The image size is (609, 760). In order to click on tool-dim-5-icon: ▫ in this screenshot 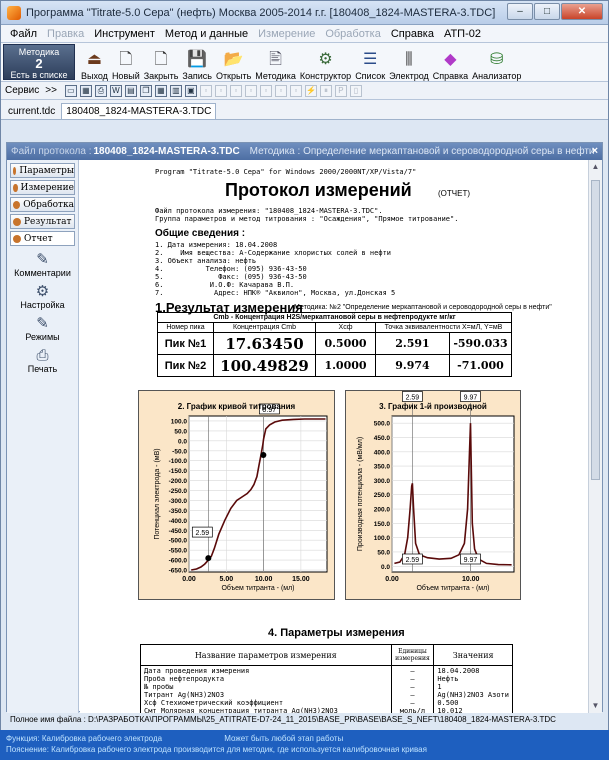, I will do `click(265, 90)`.